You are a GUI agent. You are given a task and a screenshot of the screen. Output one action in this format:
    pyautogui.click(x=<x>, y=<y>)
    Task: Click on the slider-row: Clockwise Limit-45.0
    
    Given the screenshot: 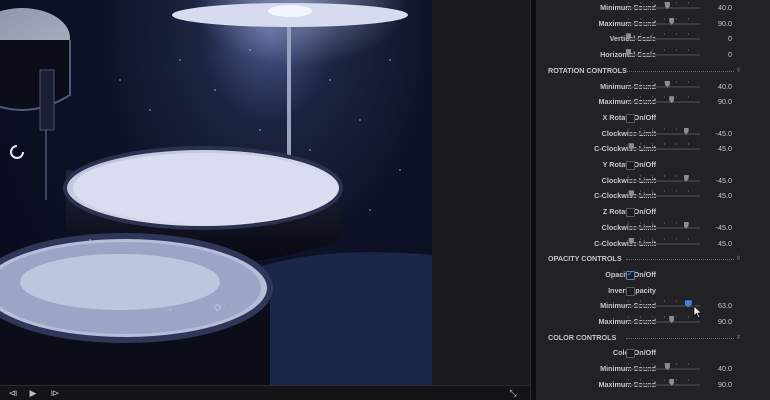 What is the action you would take?
    pyautogui.click(x=653, y=181)
    